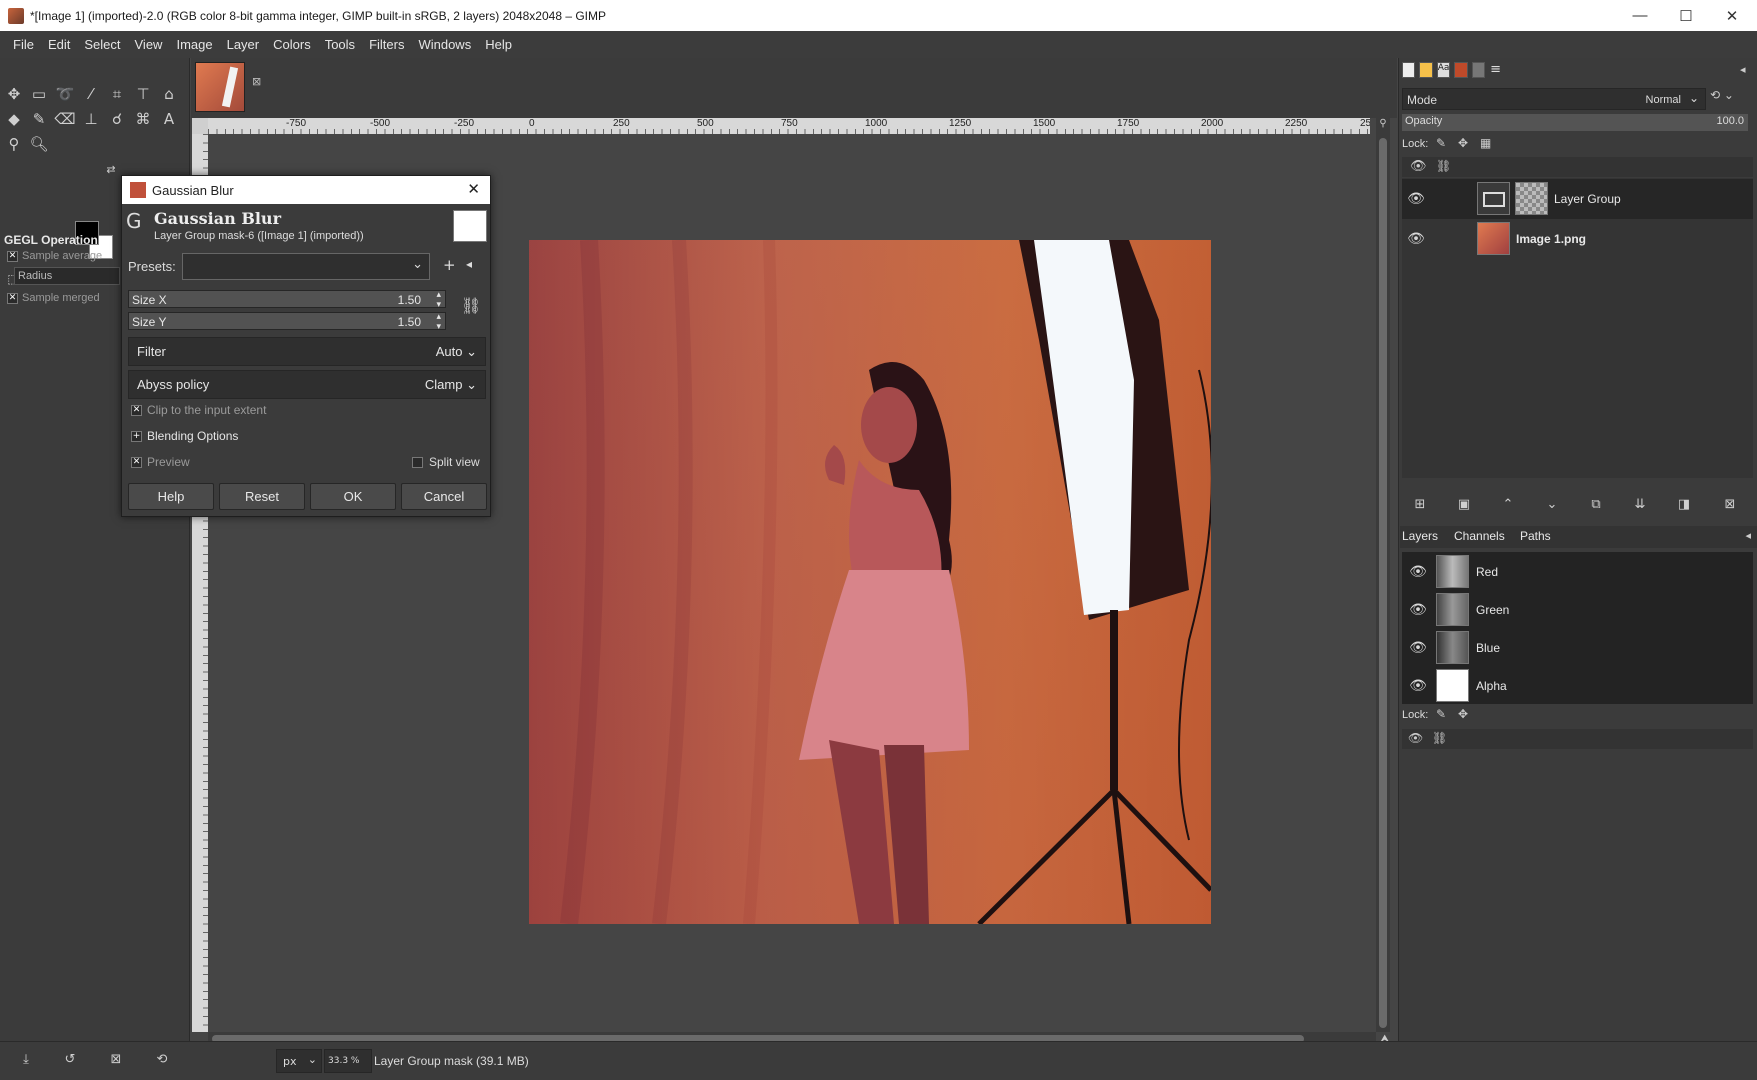 This screenshot has height=1080, width=1757. Describe the element at coordinates (340, 44) in the screenshot. I see `menu-tools: Tools` at that location.